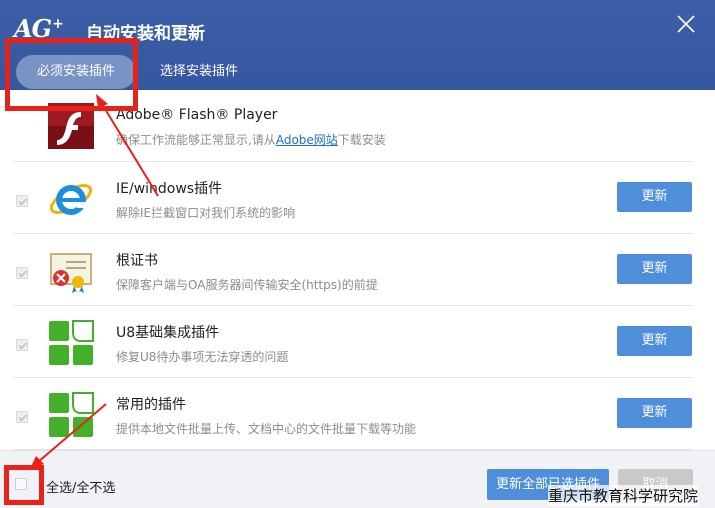 This screenshot has width=715, height=508. Describe the element at coordinates (71, 415) in the screenshot. I see `common-plugin-icon` at that location.